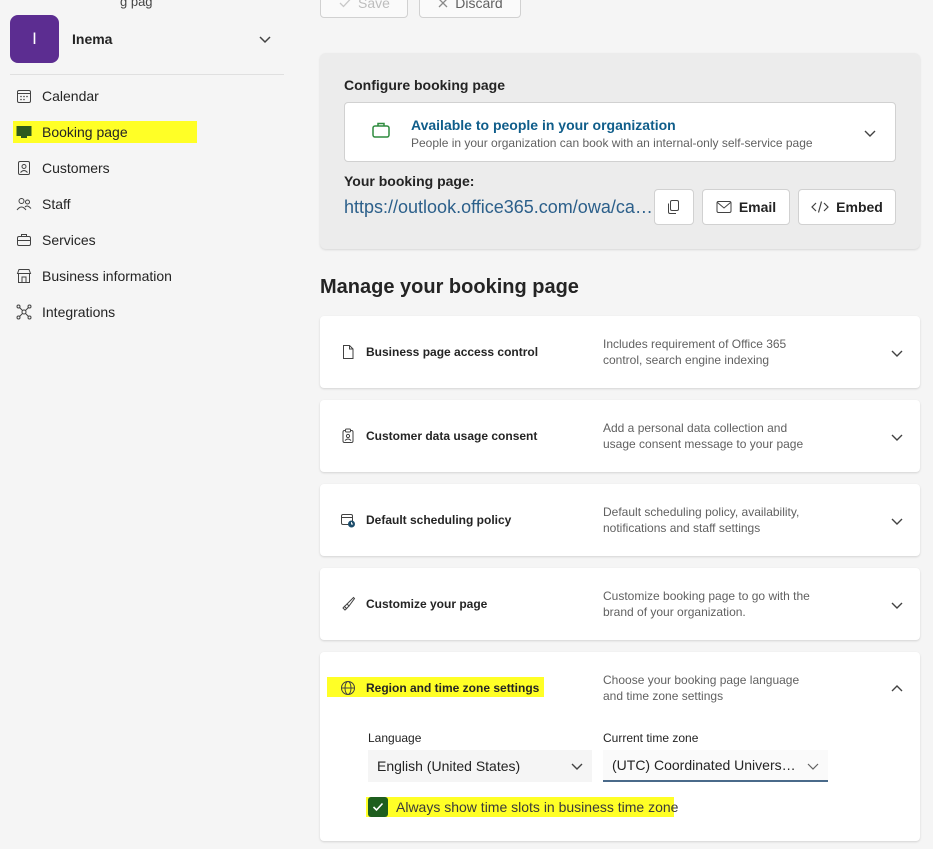  Describe the element at coordinates (145, 240) in the screenshot. I see `sidebar-item-services: Services` at that location.